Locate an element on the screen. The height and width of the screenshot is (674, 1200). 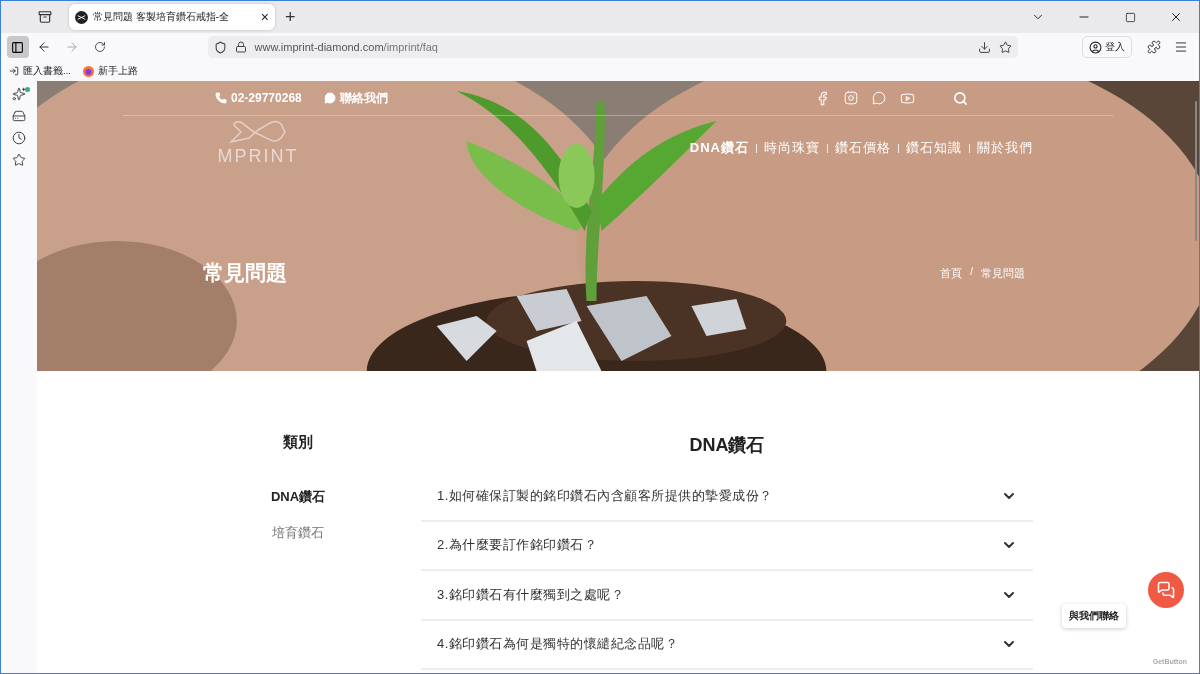
close-icon is located at coordinates (1176, 17).